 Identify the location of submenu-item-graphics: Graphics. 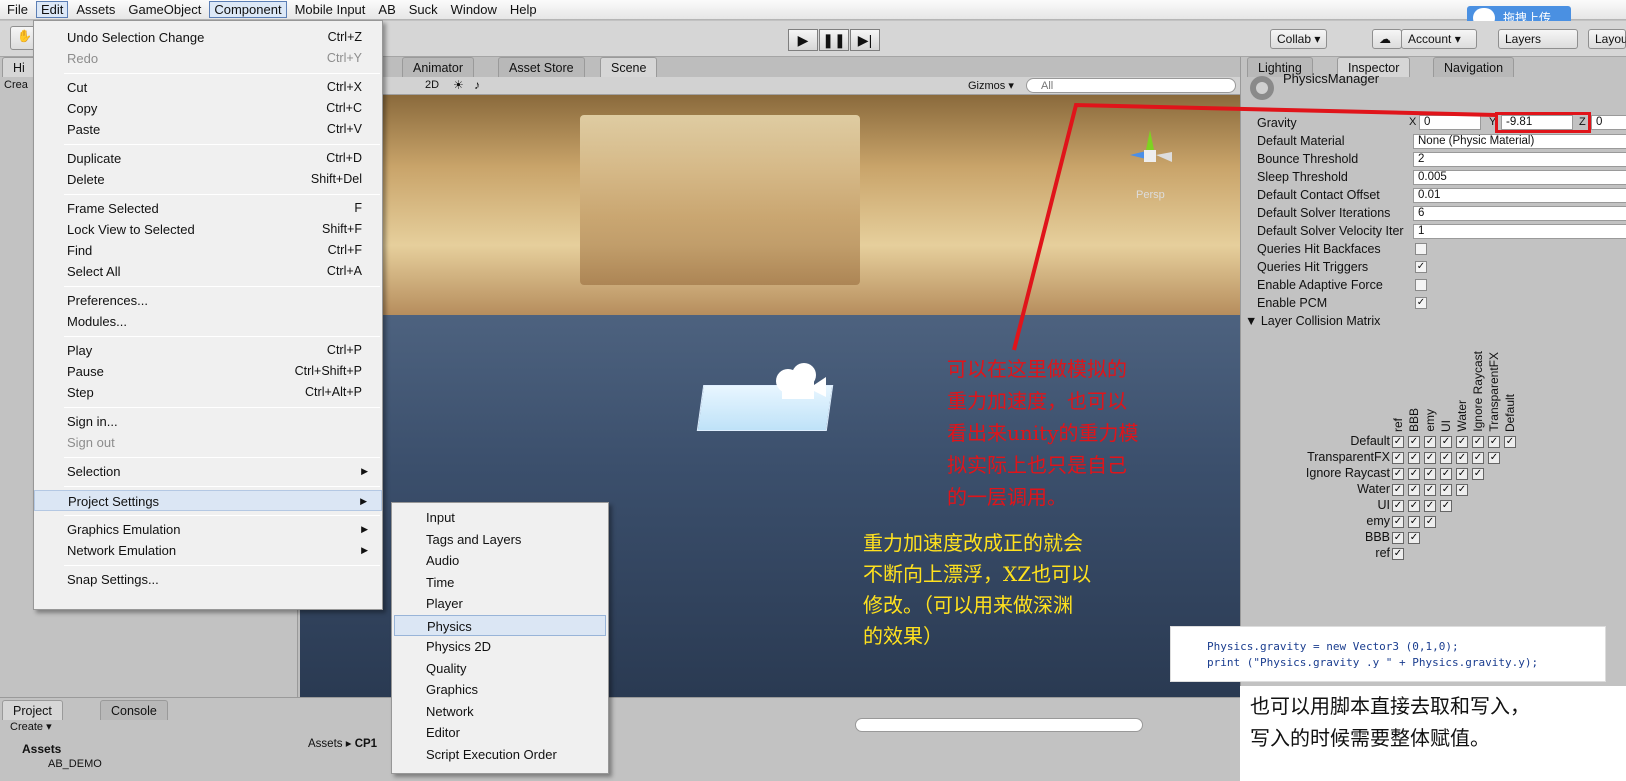
(500, 689).